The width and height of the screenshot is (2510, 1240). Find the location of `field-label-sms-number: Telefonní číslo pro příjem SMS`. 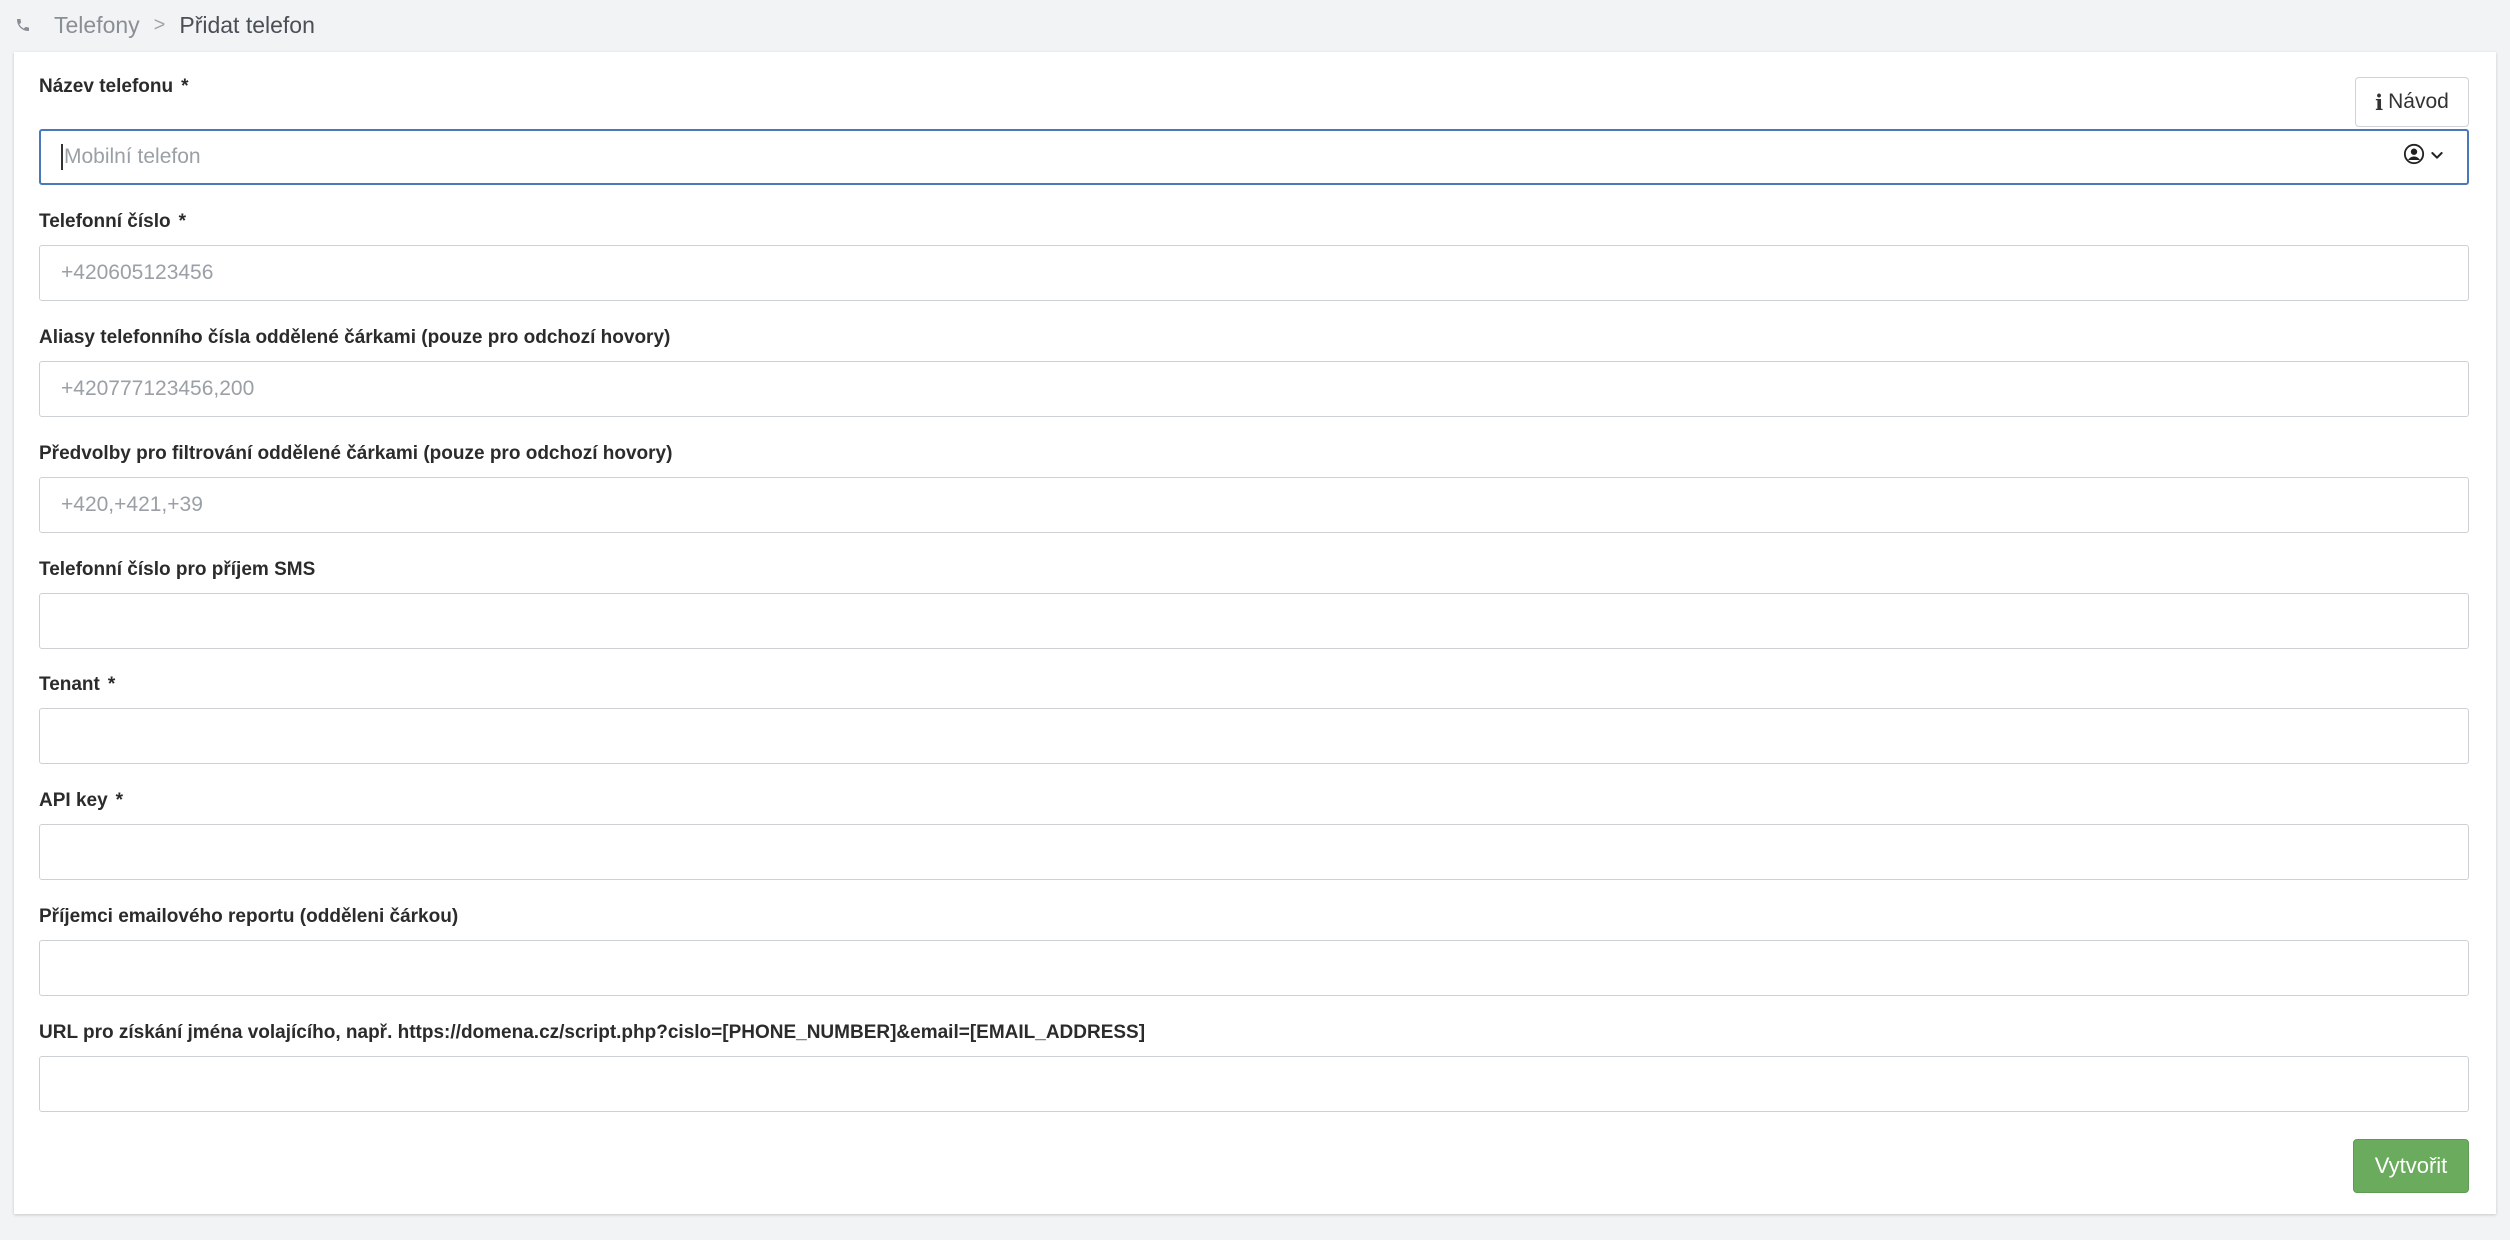

field-label-sms-number: Telefonní číslo pro příjem SMS is located at coordinates (177, 570).